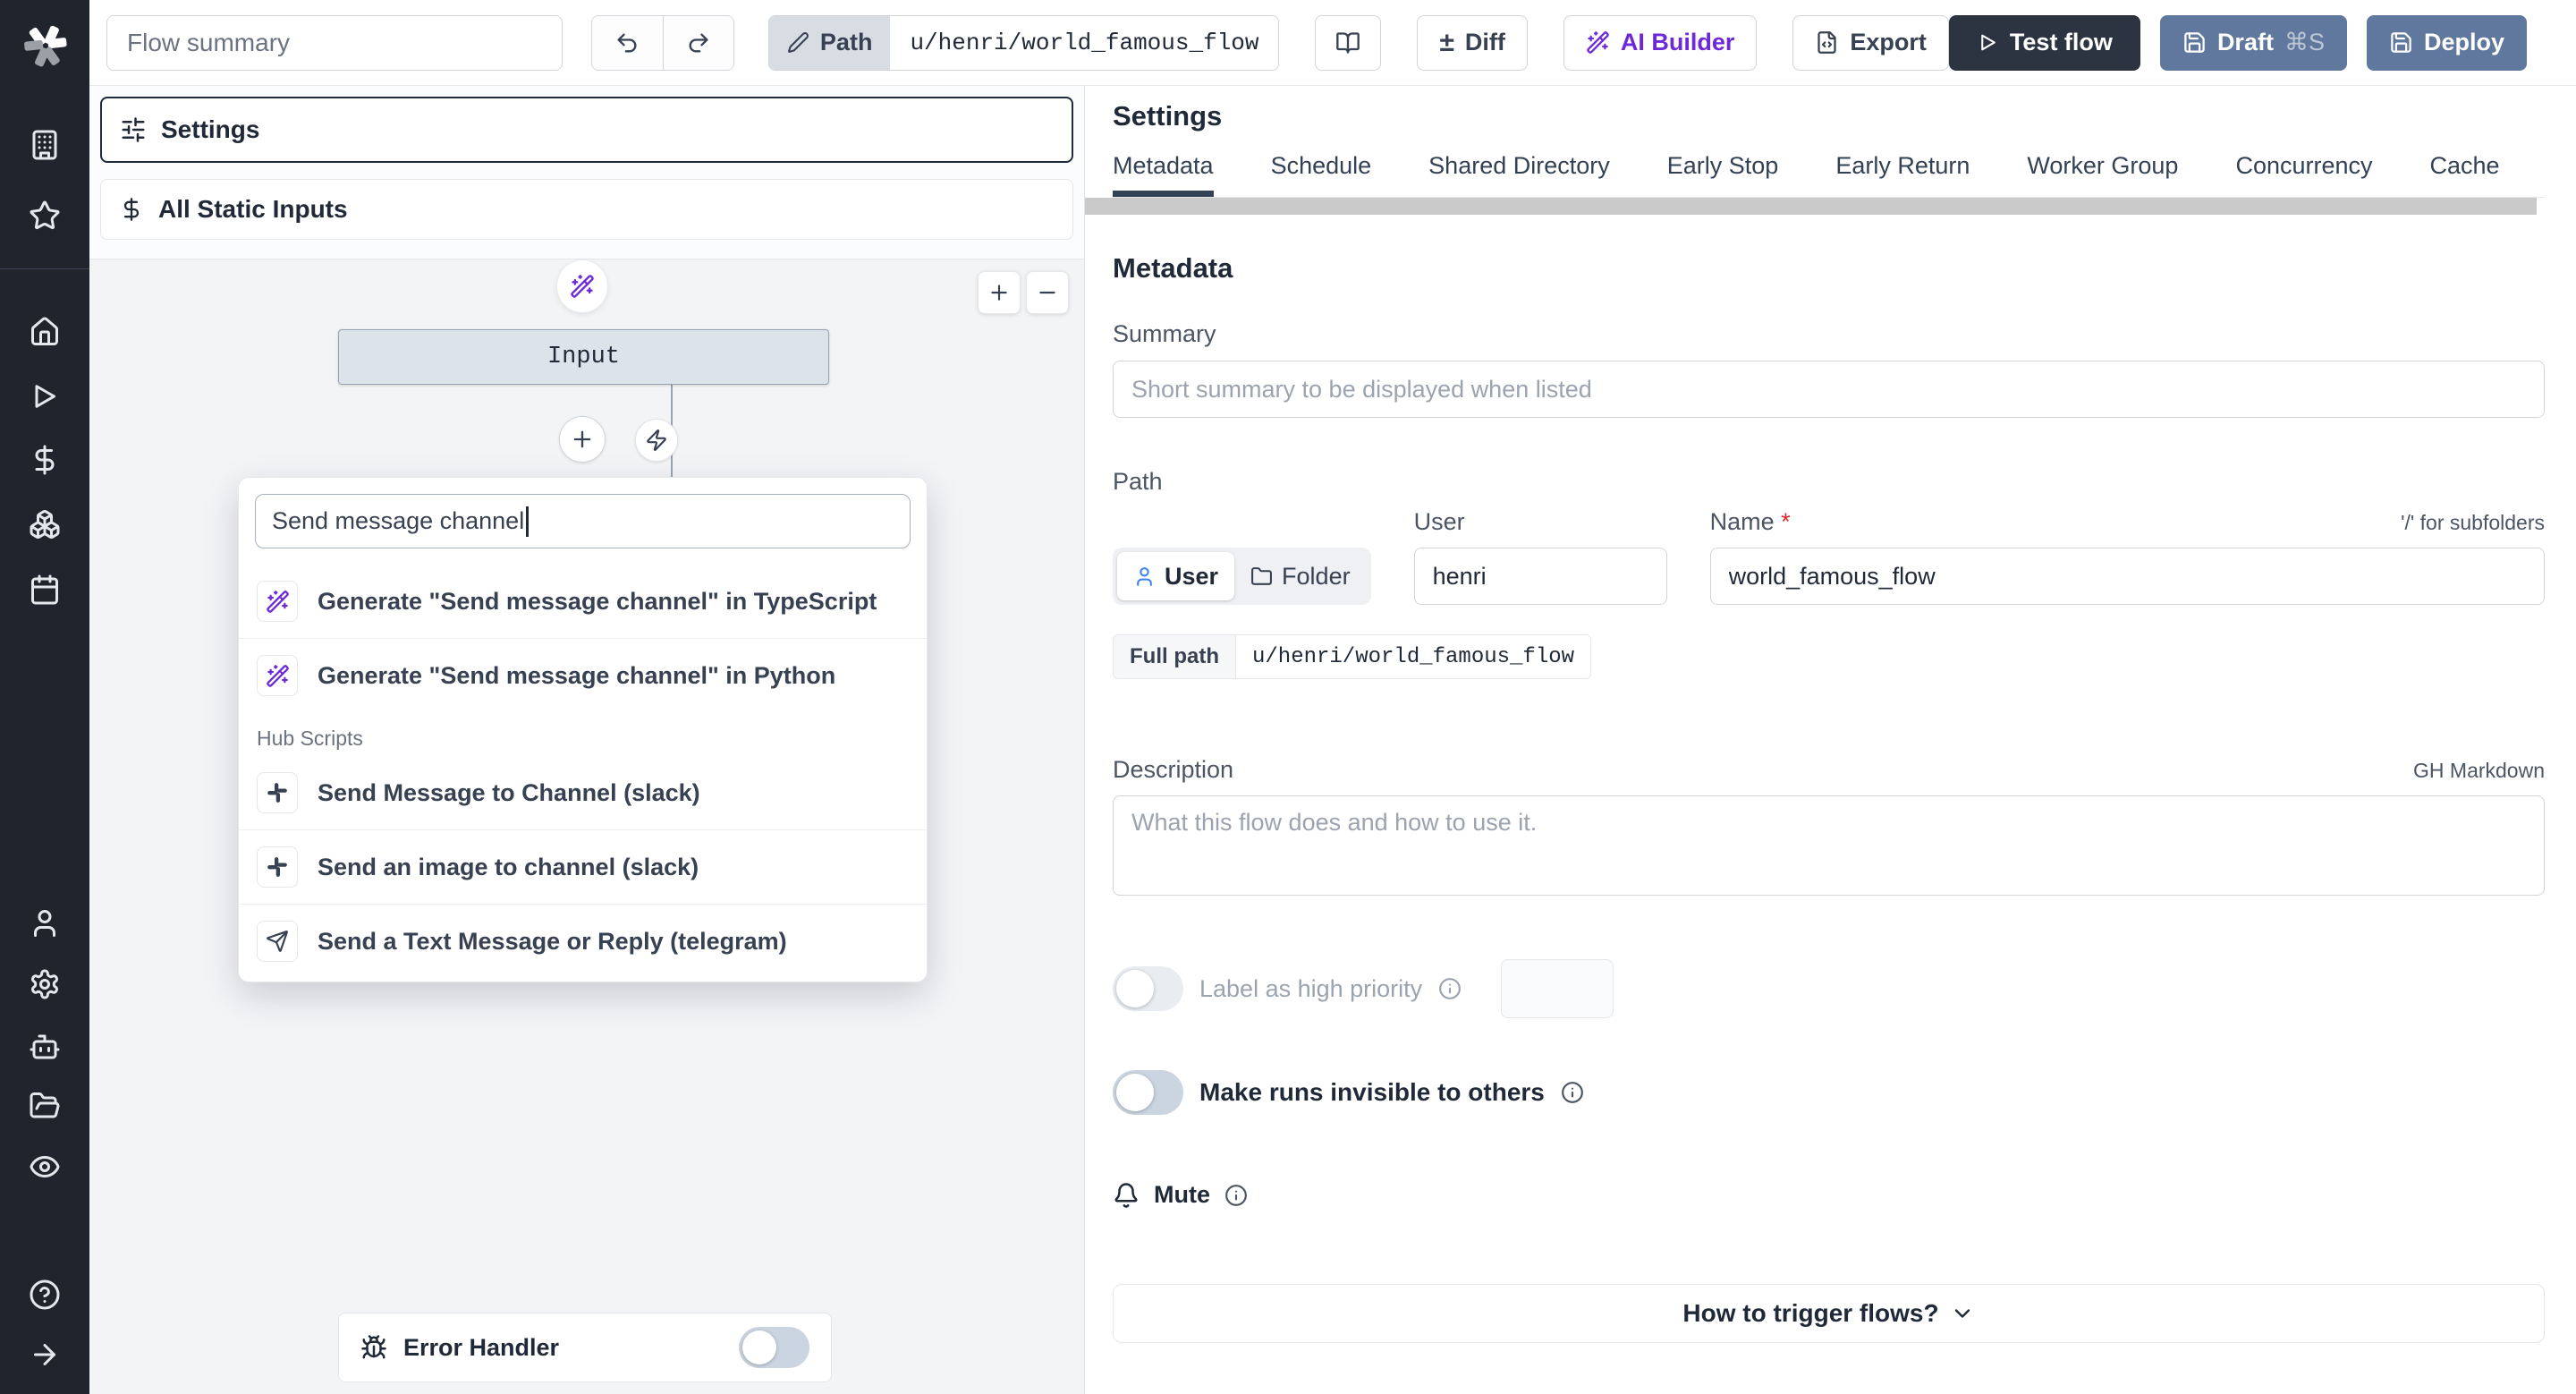 This screenshot has height=1394, width=2576. I want to click on add-step-button, so click(582, 439).